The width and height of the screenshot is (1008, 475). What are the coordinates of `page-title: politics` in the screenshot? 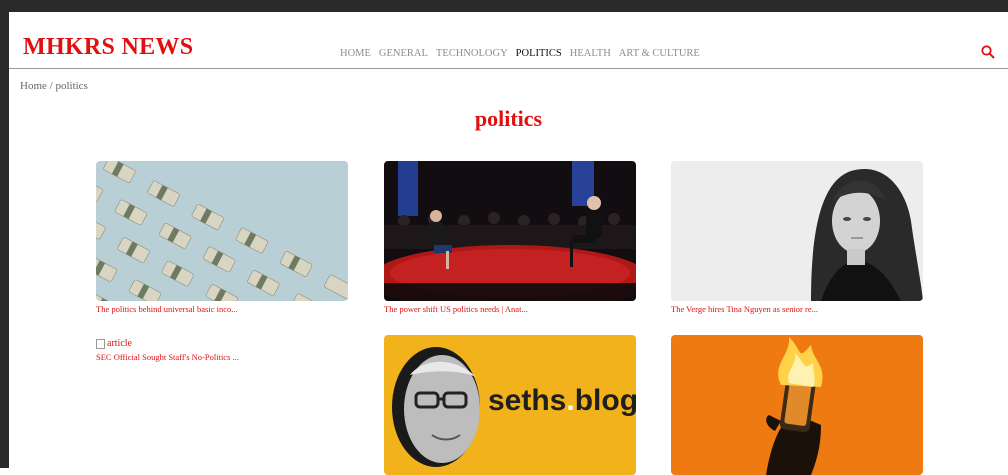 It's located at (508, 118).